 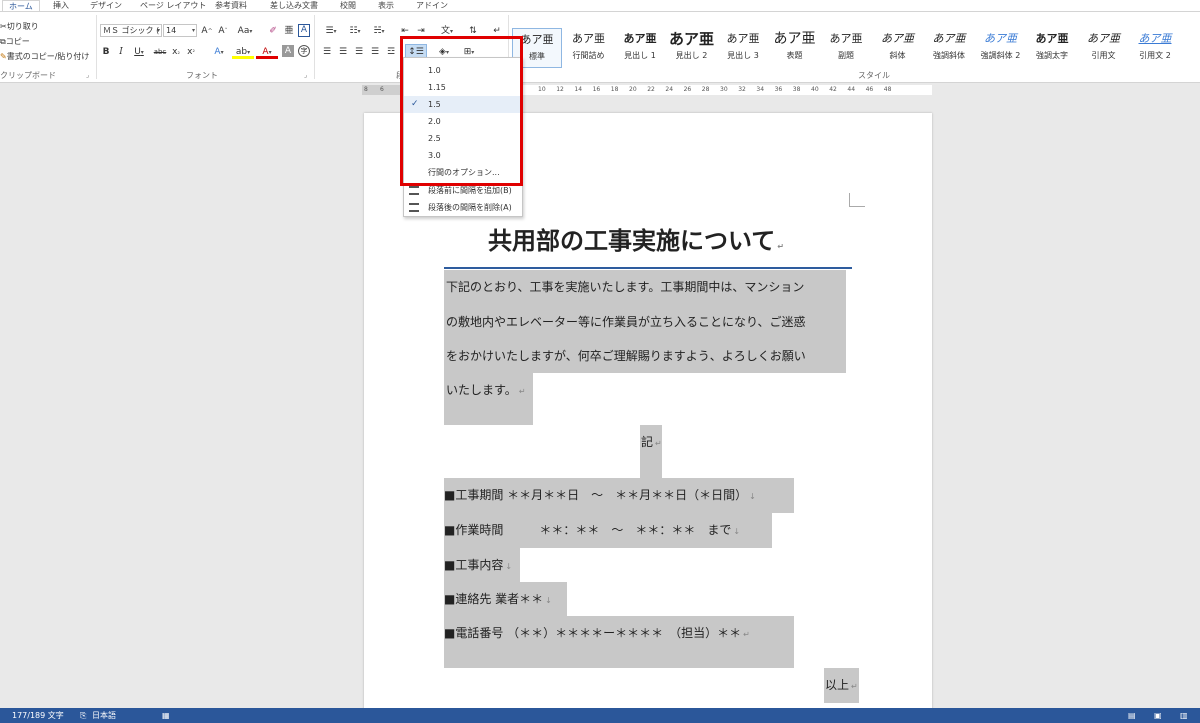 I want to click on remove-space-after-item: 段落後の間隔を削除(A), so click(x=463, y=207).